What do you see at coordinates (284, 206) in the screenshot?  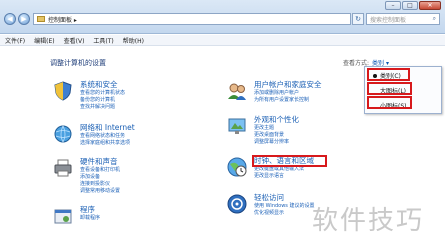 I see `category-link: 使用 Windows 建议的设置` at bounding box center [284, 206].